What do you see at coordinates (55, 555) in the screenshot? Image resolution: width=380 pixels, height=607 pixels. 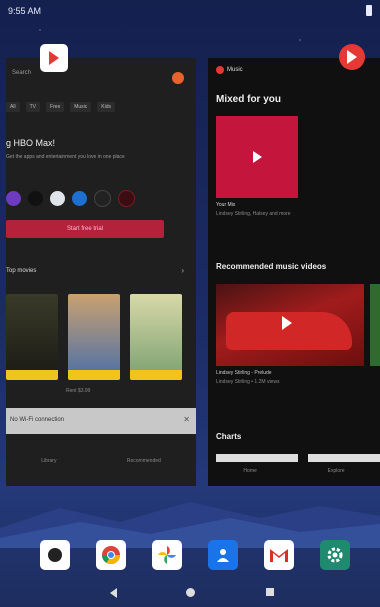 I see `camera-icon` at bounding box center [55, 555].